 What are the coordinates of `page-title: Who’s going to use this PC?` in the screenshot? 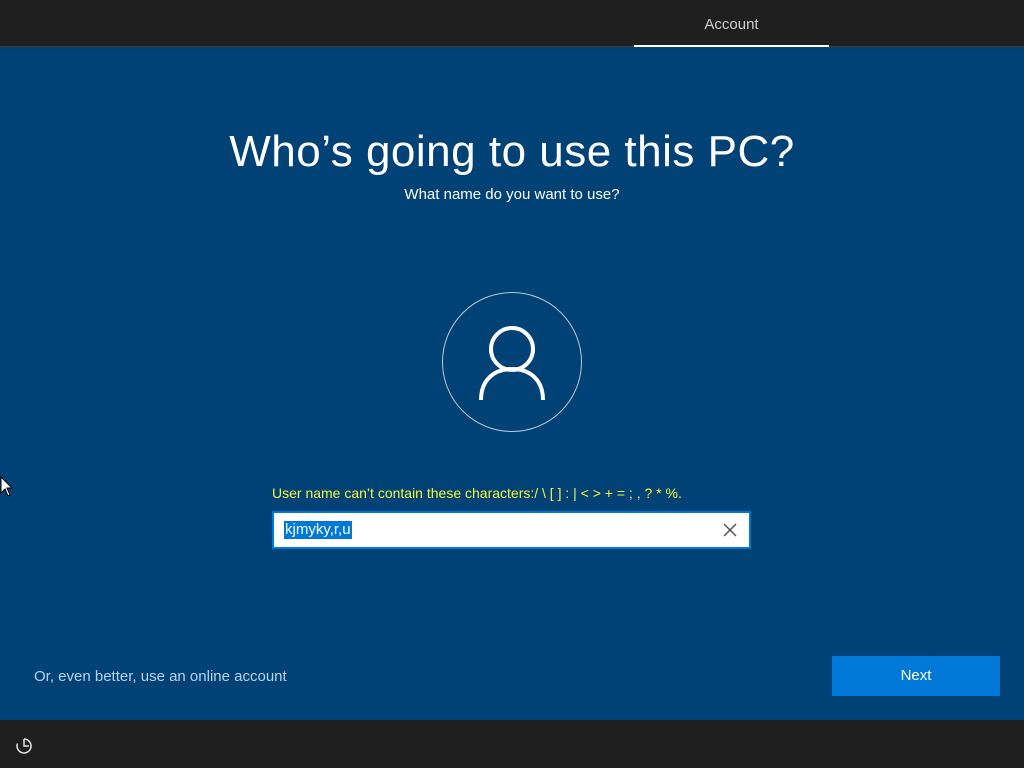 It's located at (512, 151).